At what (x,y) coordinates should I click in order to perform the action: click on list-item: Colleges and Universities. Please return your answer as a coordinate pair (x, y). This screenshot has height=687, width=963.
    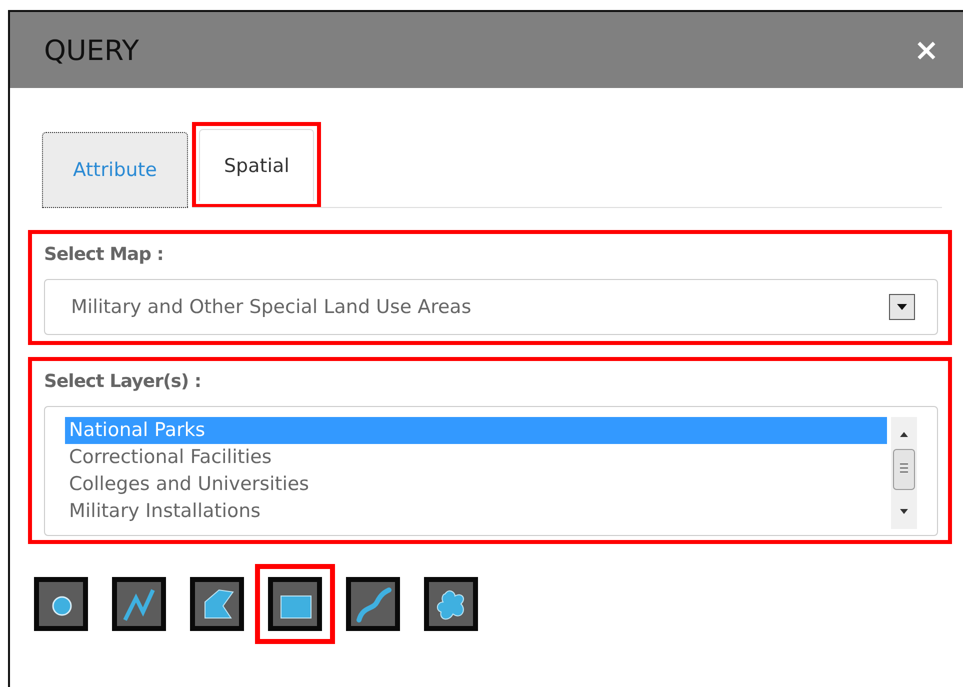
    Looking at the image, I should click on (476, 484).